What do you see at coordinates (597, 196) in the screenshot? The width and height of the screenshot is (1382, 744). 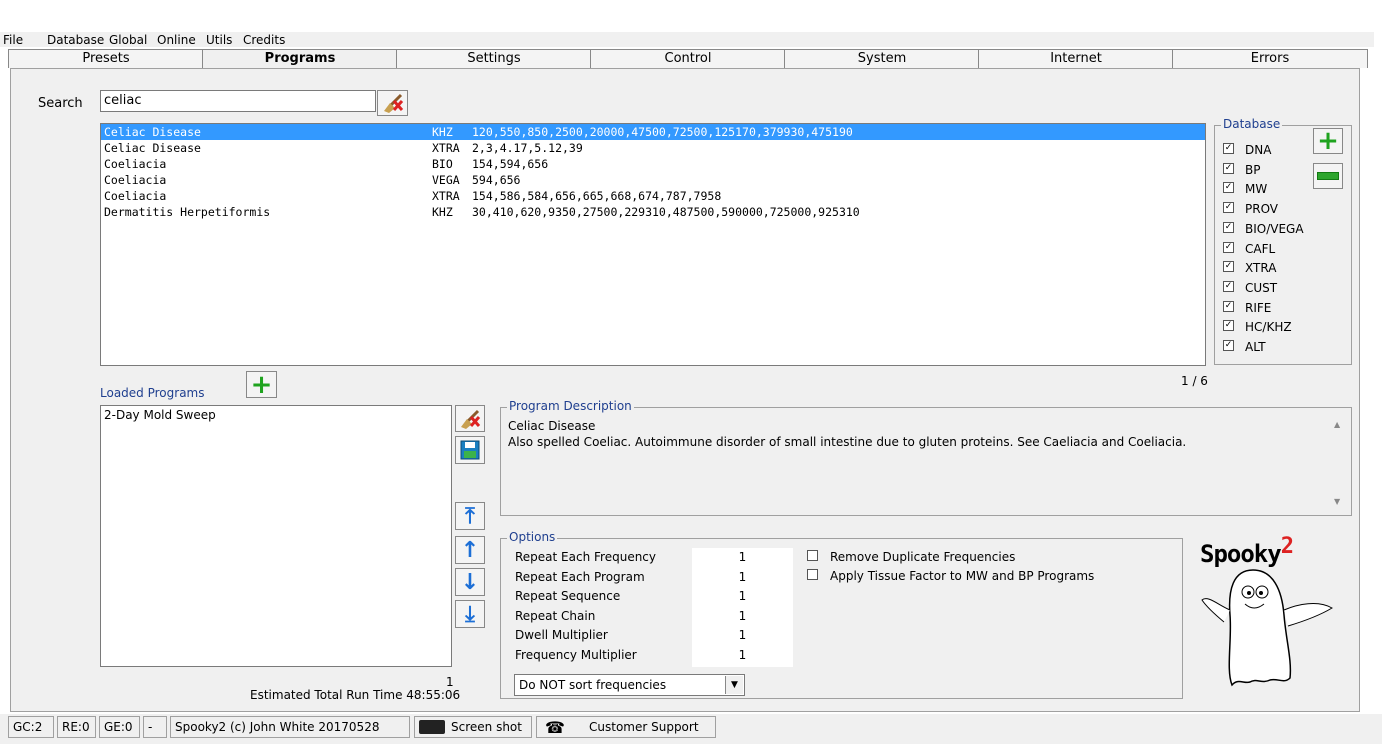 I see `result-freqs: 154,586,584,656,665,668,674,787,7958` at bounding box center [597, 196].